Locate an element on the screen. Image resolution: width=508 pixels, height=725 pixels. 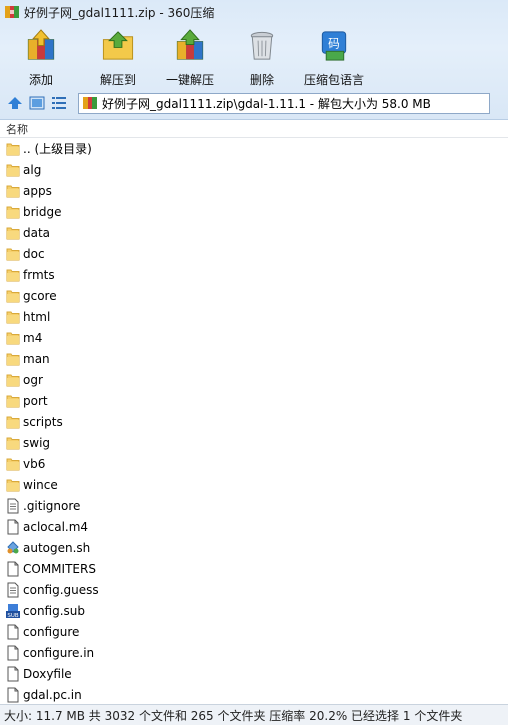
folder-row: alg is located at coordinates (254, 169).